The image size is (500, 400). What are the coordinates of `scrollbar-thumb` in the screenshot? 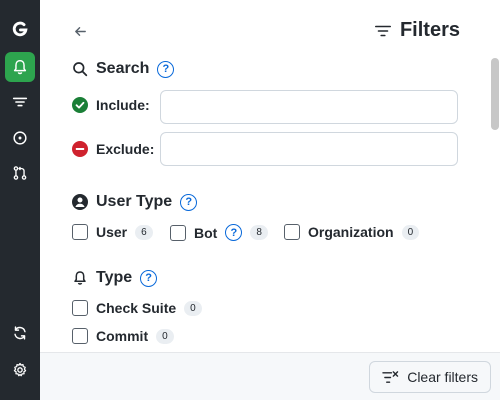 It's located at (495, 94).